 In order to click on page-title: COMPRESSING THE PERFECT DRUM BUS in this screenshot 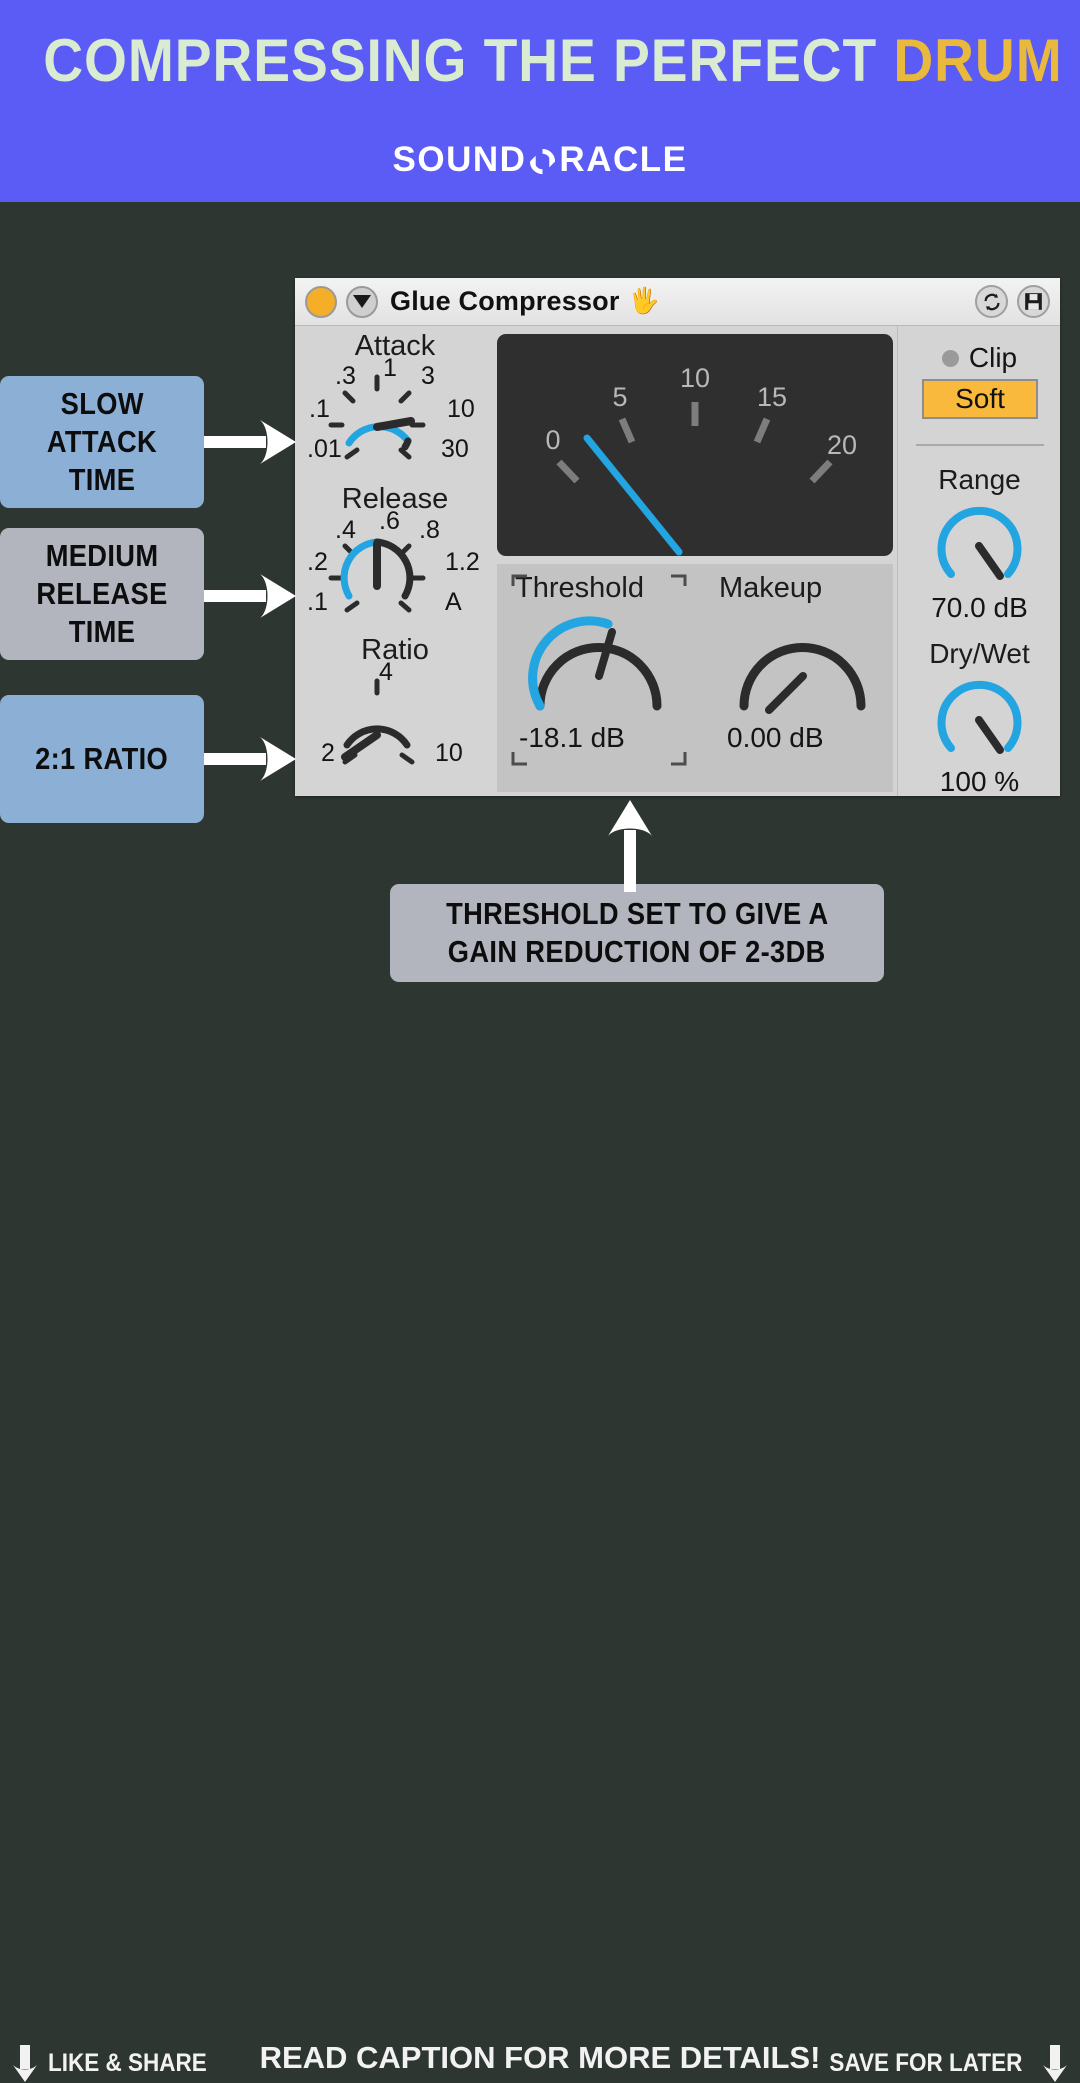, I will do `click(561, 60)`.